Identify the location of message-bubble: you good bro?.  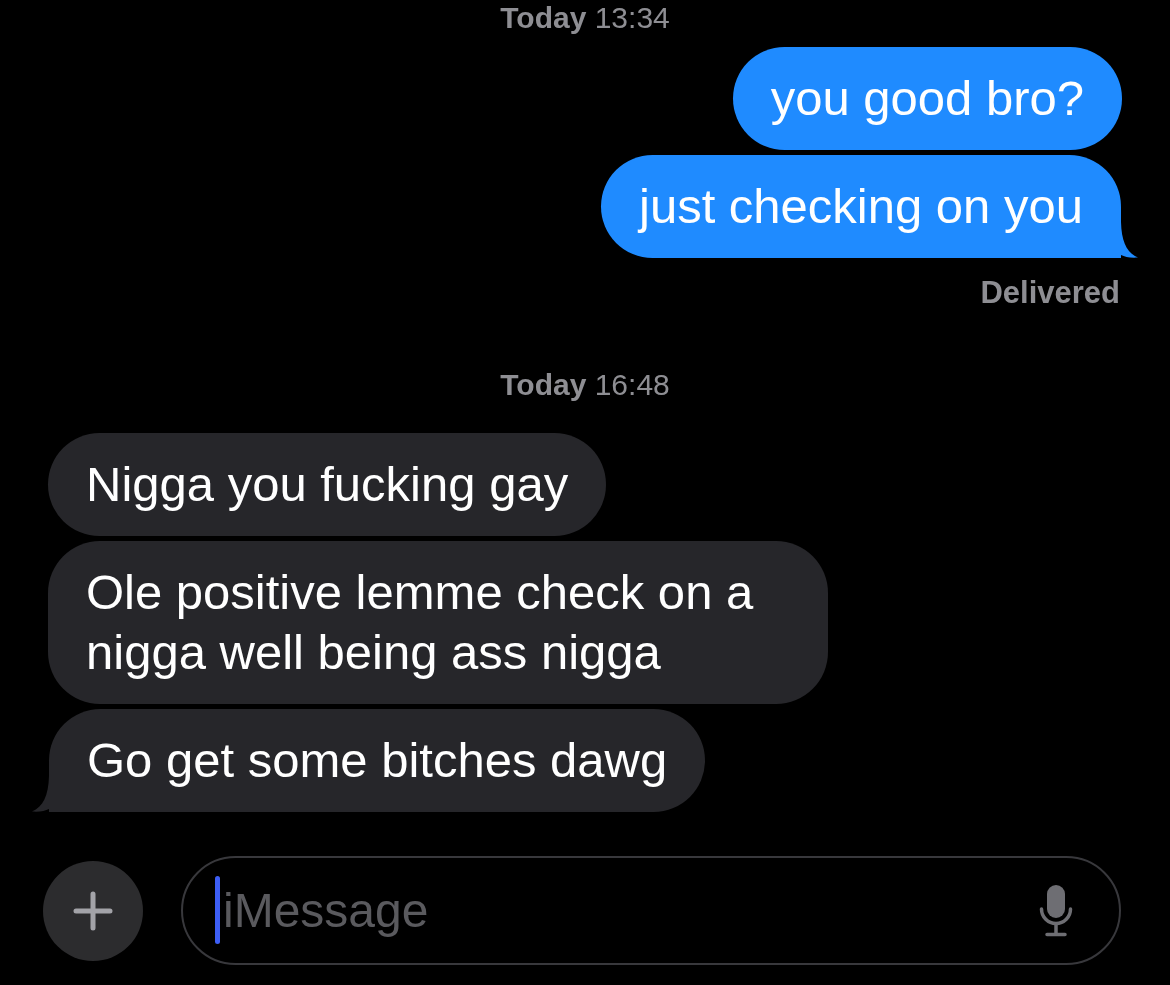
(927, 98).